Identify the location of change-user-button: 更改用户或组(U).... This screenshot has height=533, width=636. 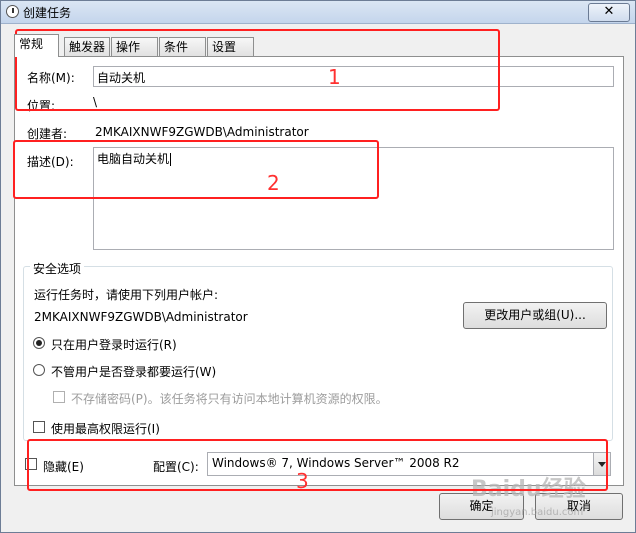
(535, 315).